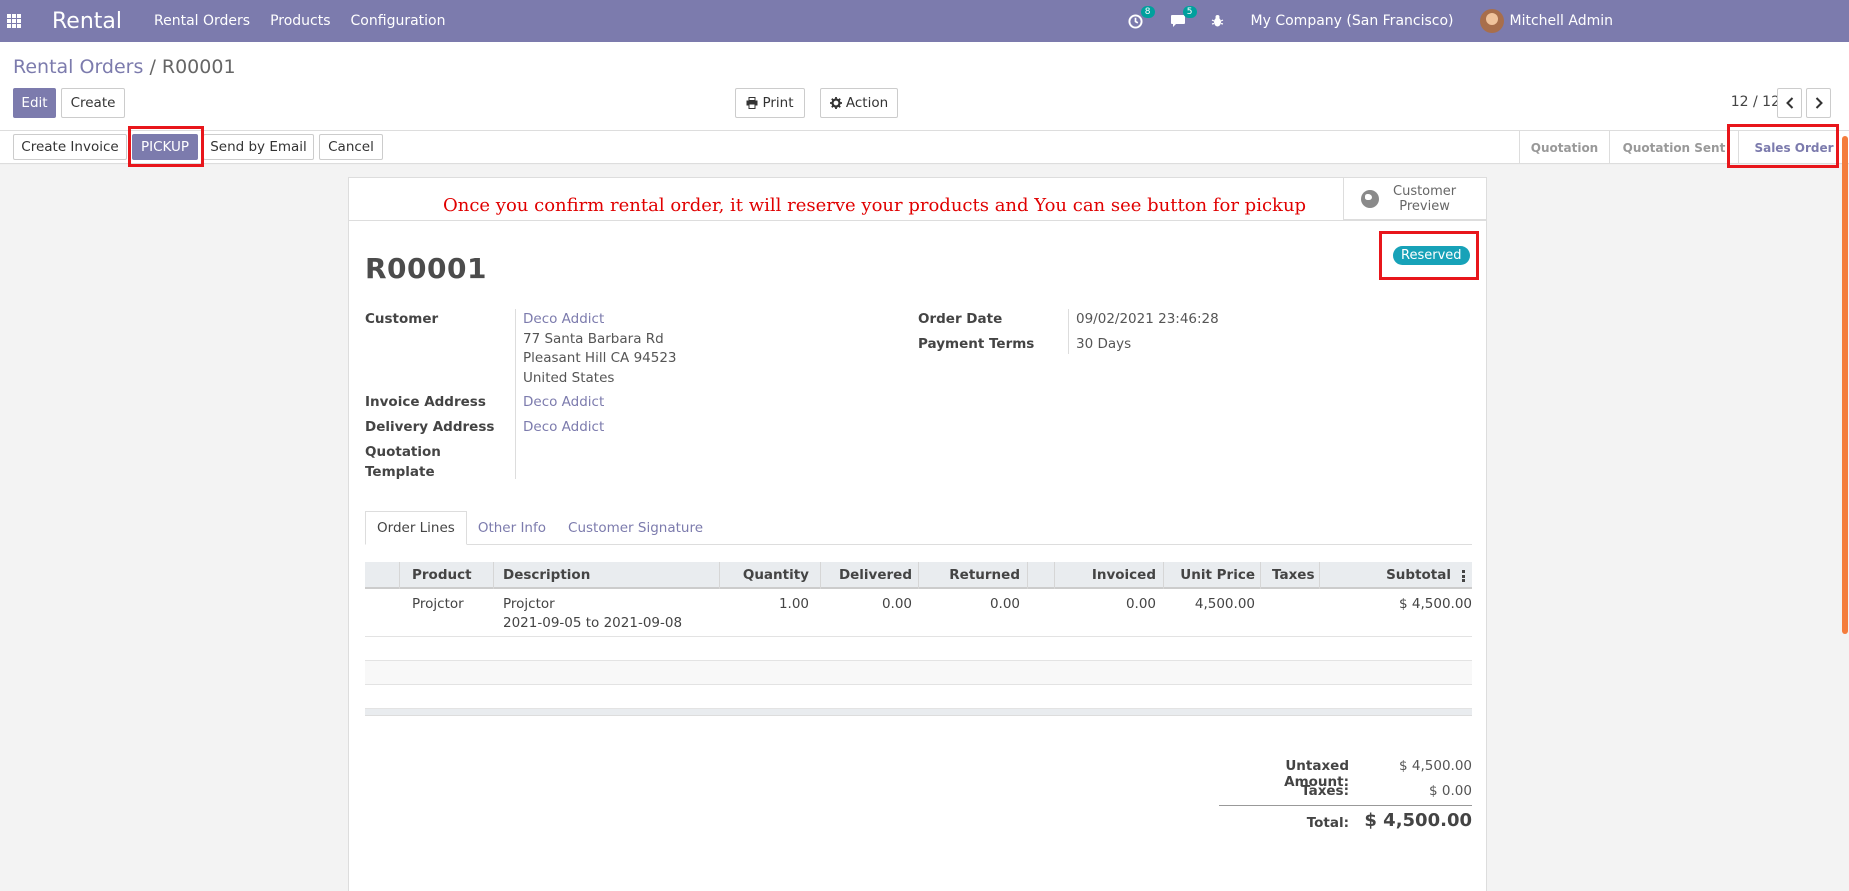  What do you see at coordinates (1209, 575) in the screenshot?
I see `column-header-unit-price: Unit Price` at bounding box center [1209, 575].